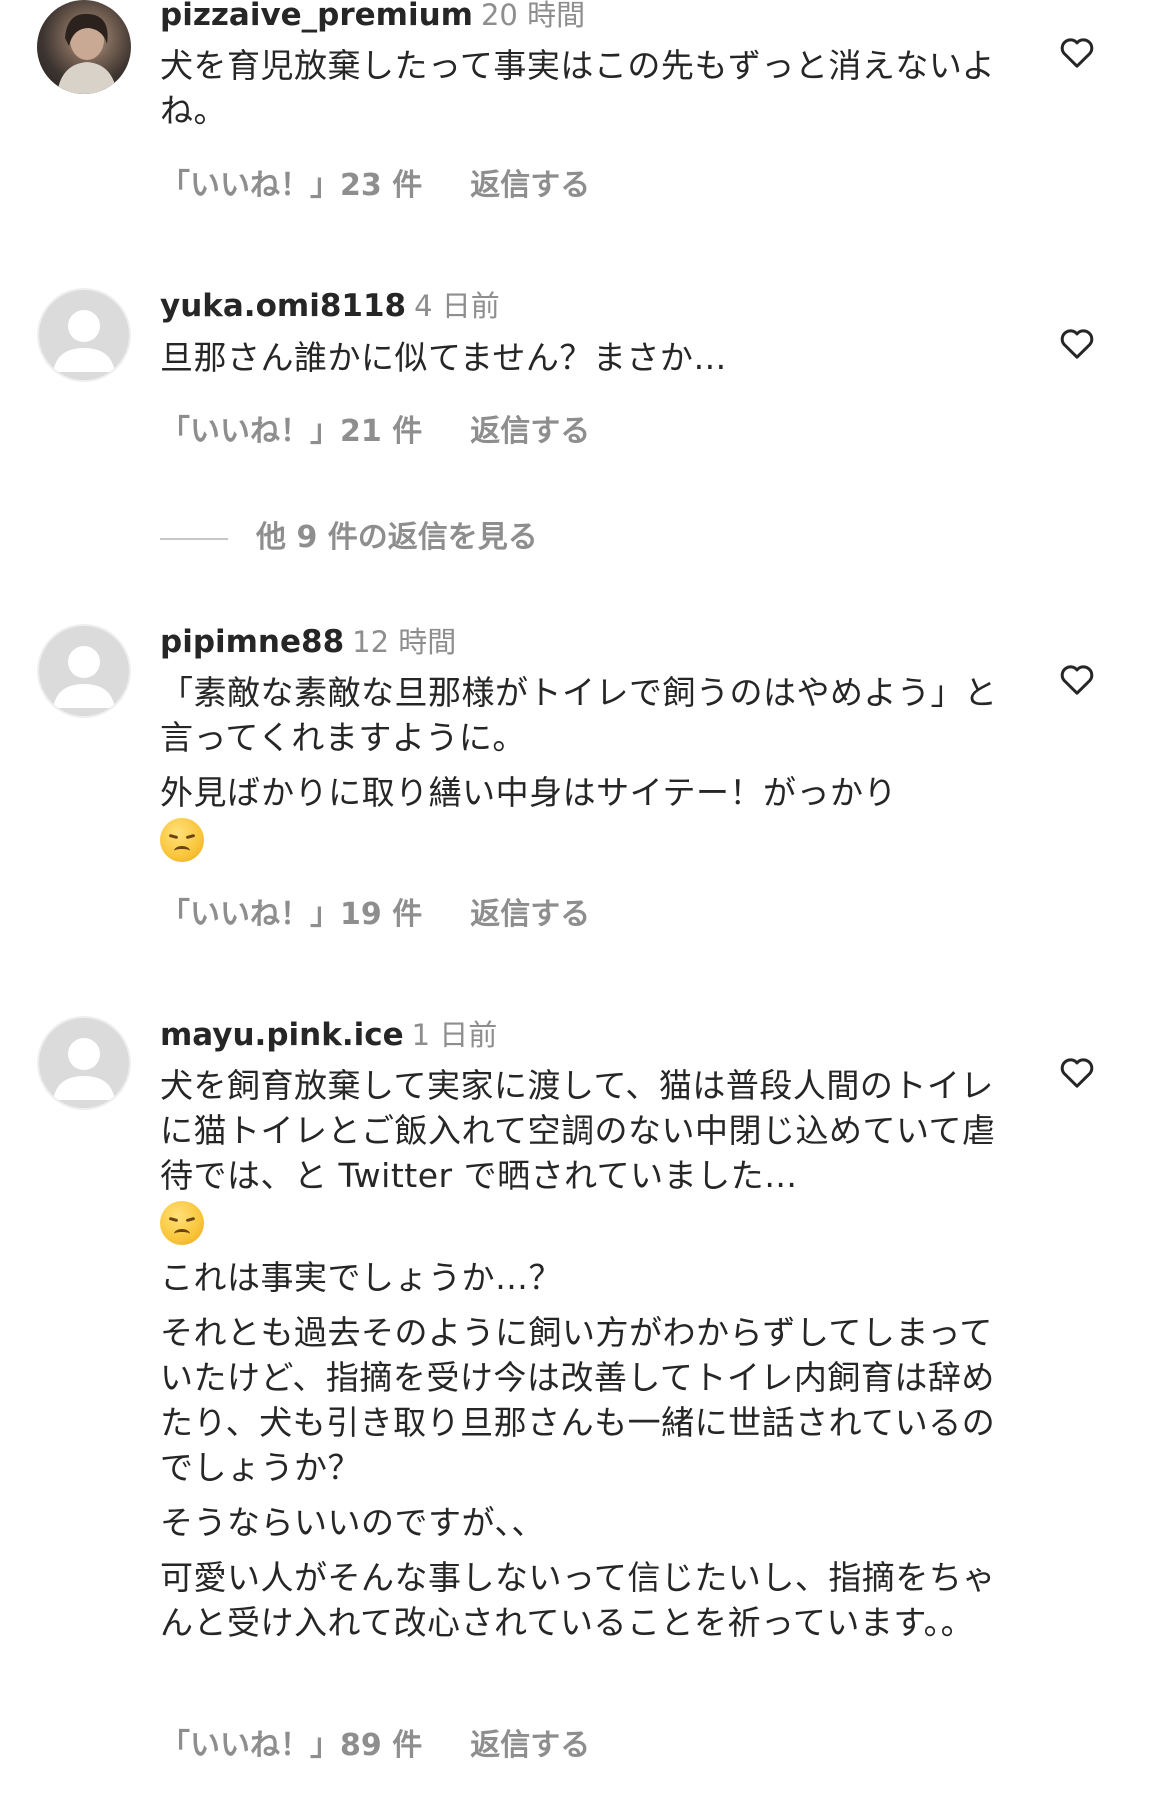 This screenshot has width=1170, height=1796. I want to click on comment-timestamp: 20 時間, so click(533, 16).